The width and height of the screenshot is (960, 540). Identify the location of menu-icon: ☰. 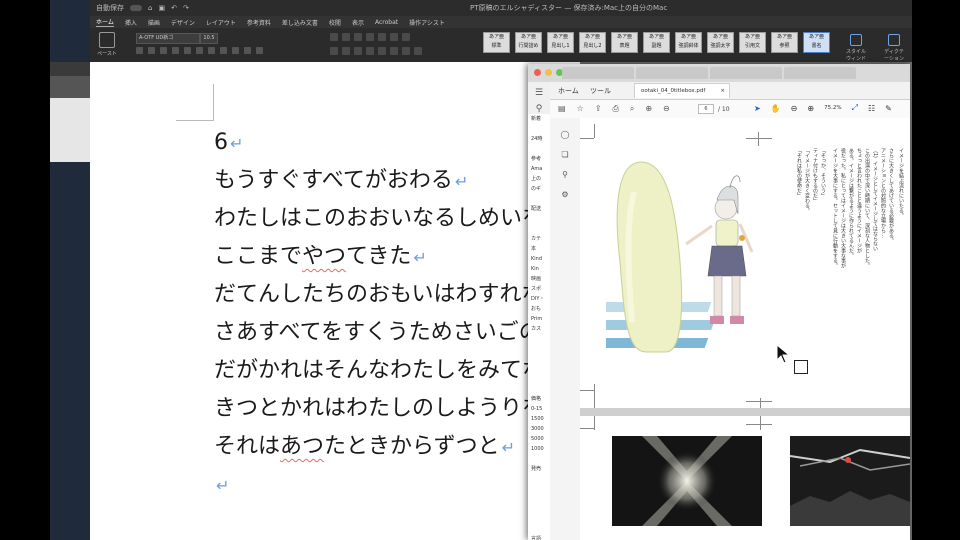
(539, 93).